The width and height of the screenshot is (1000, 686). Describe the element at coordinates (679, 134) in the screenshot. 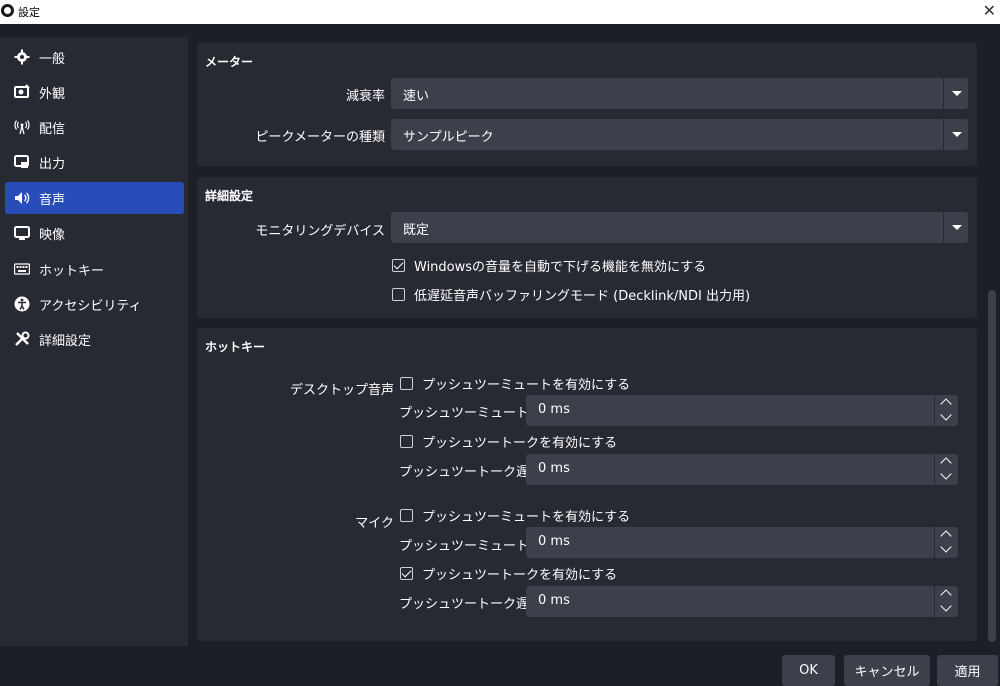

I see `peak-meter-type-select: サンプルピーク` at that location.